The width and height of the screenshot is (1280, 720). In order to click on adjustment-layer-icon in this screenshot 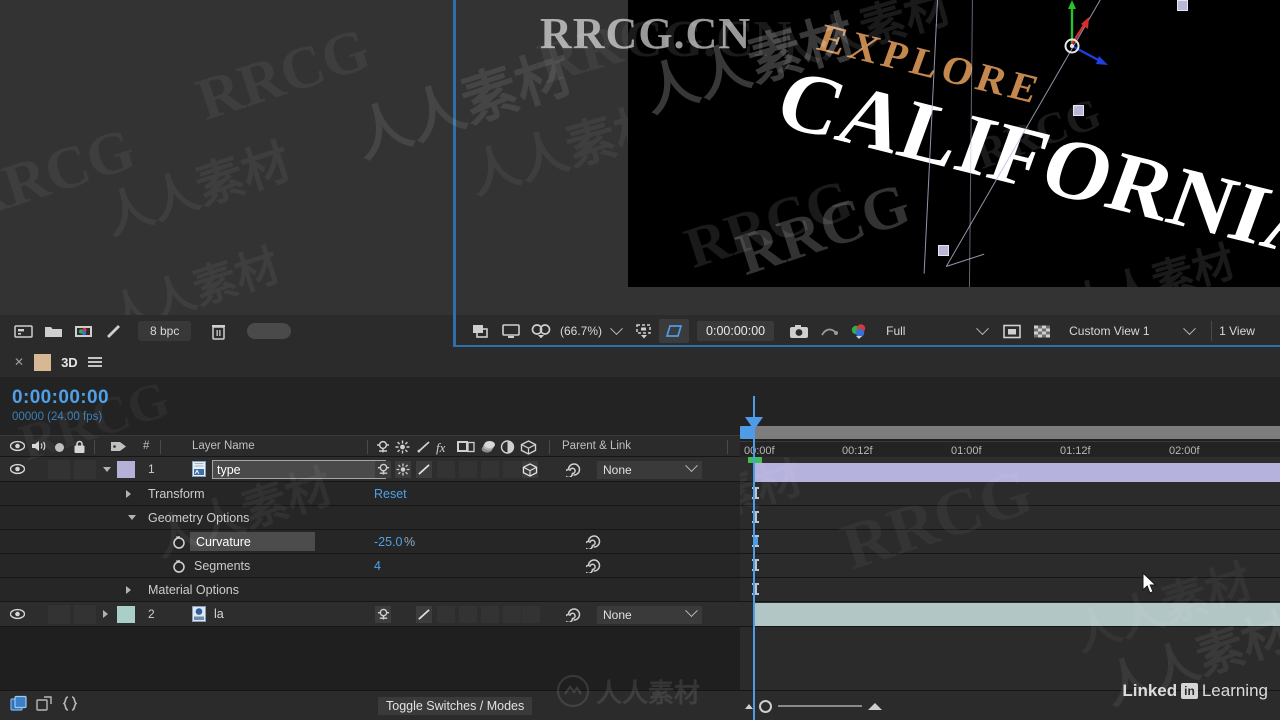, I will do `click(507, 448)`.